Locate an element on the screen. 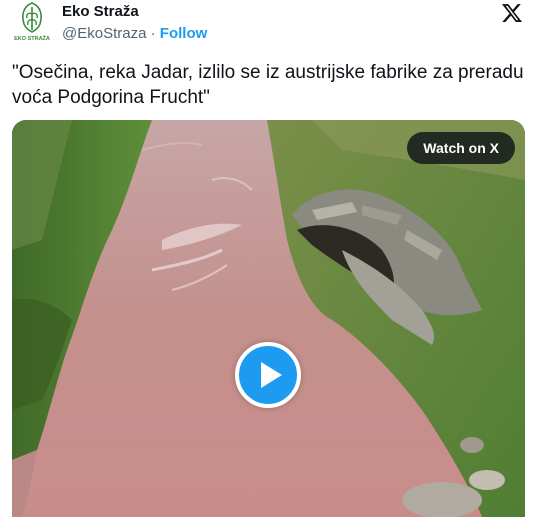 This screenshot has width=539, height=517. avatar-text: EKO STRAŽA is located at coordinates (32, 38).